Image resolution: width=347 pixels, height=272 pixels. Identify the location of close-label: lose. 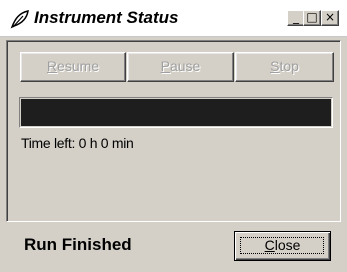
(287, 245).